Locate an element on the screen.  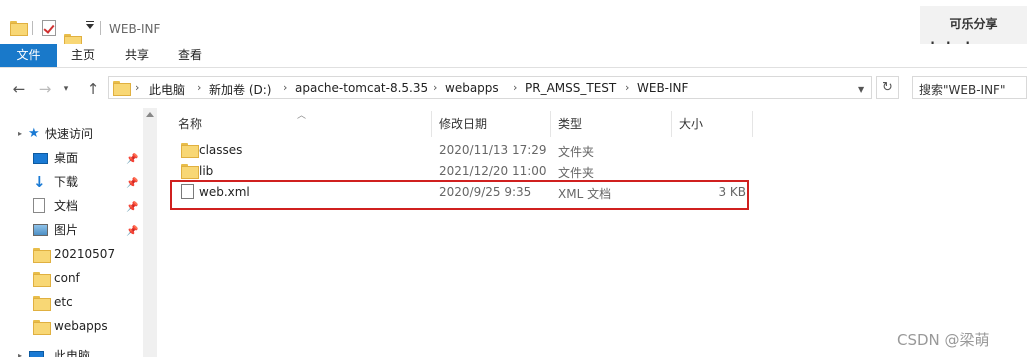
file-date: 2020/11/13 17:29 is located at coordinates (493, 150).